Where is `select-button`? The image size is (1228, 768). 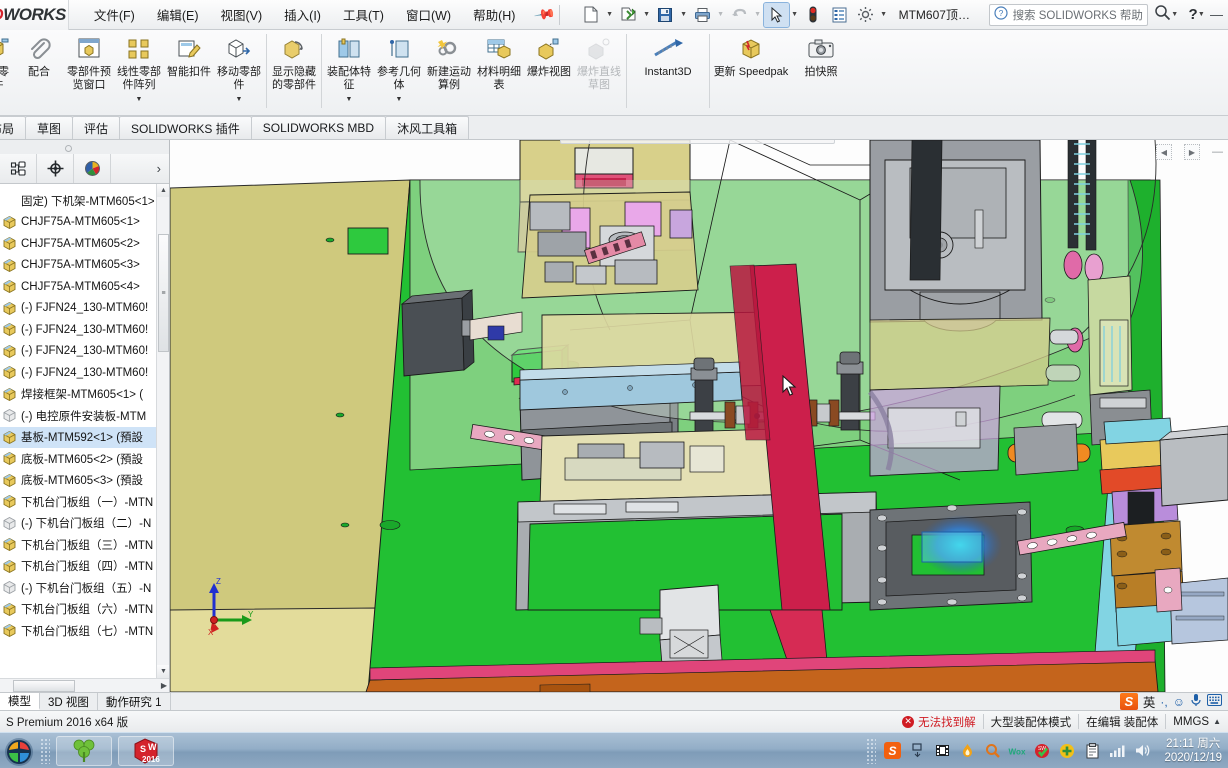 select-button is located at coordinates (776, 14).